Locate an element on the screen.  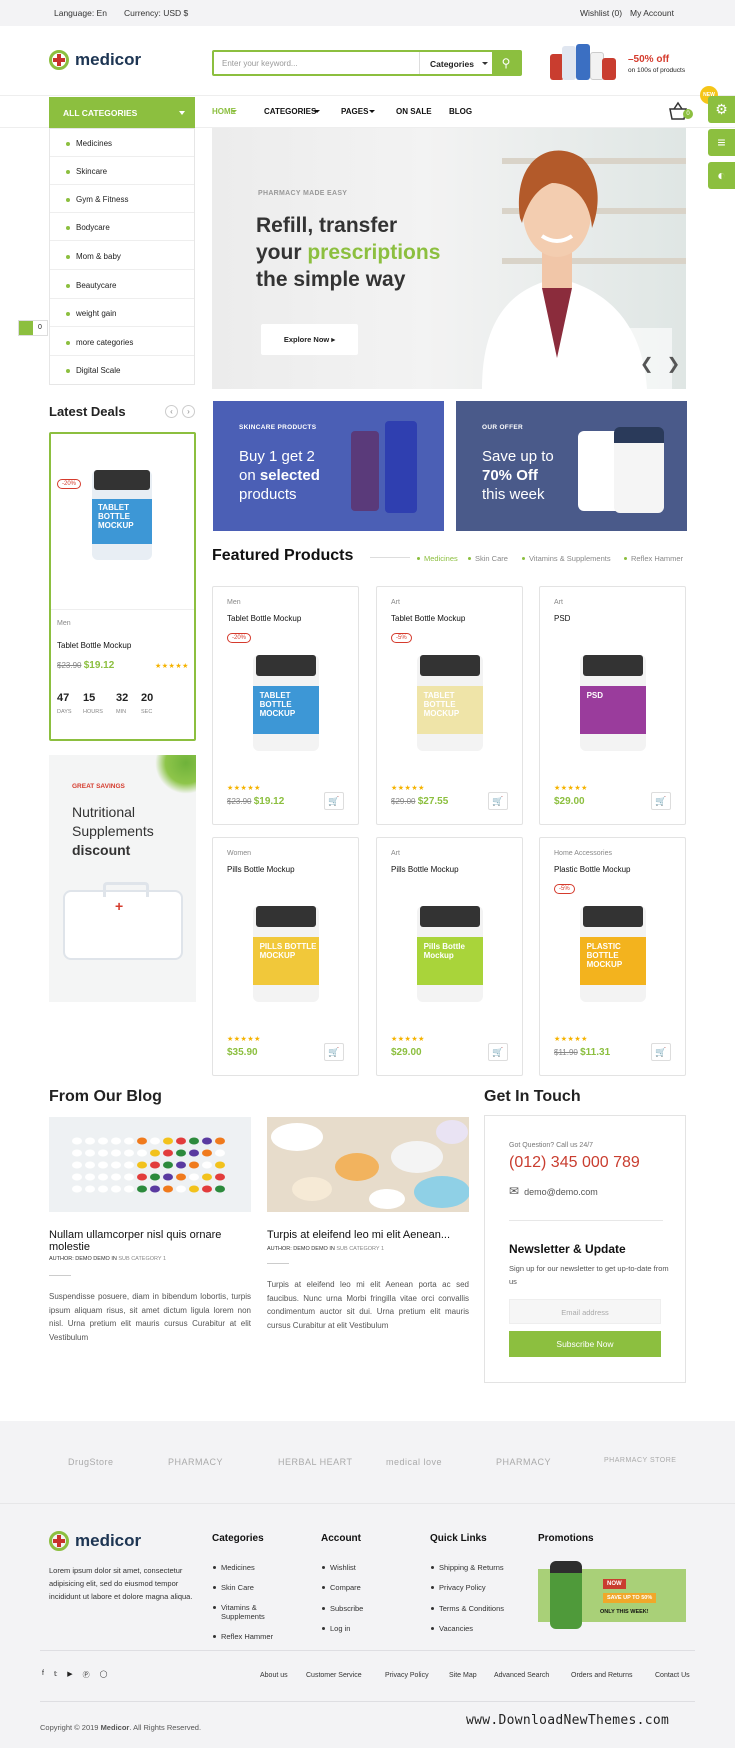
tab-reflex-hammer: Reflex Hammer is located at coordinates (653, 558).